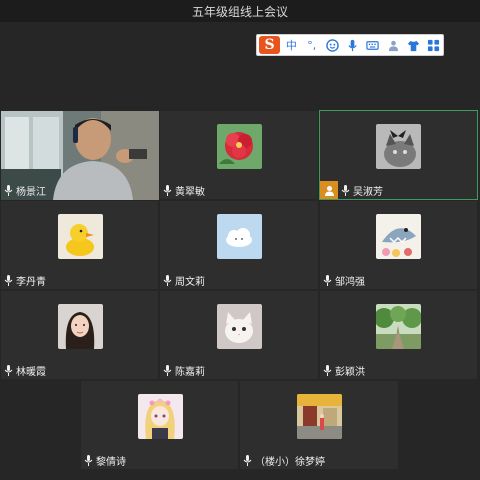 This screenshot has height=480, width=480. What do you see at coordinates (31, 282) in the screenshot?
I see `participant-name: 李丹青` at bounding box center [31, 282].